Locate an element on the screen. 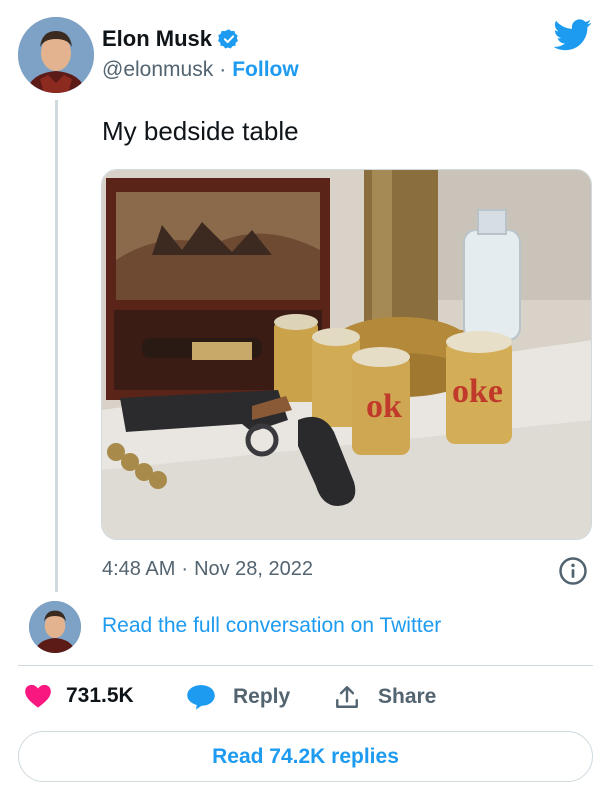 The height and width of the screenshot is (800, 609). author-name: Elon Musk is located at coordinates (157, 39).